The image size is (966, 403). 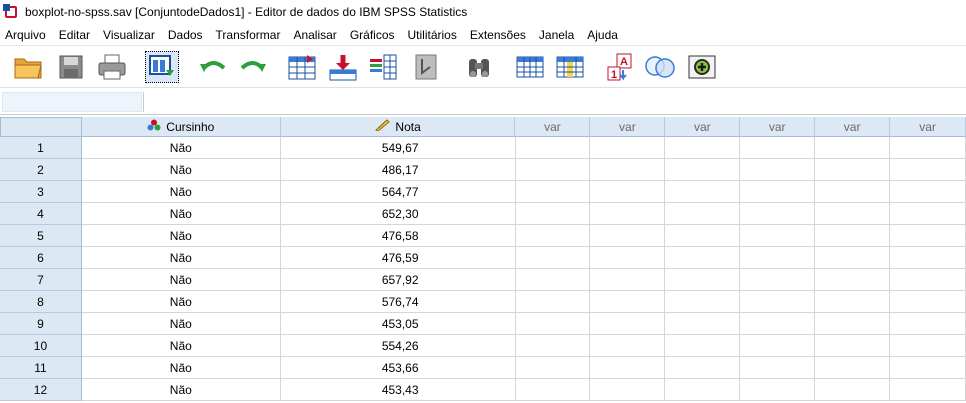 I want to click on custom-attributes-icon, so click(x=702, y=67).